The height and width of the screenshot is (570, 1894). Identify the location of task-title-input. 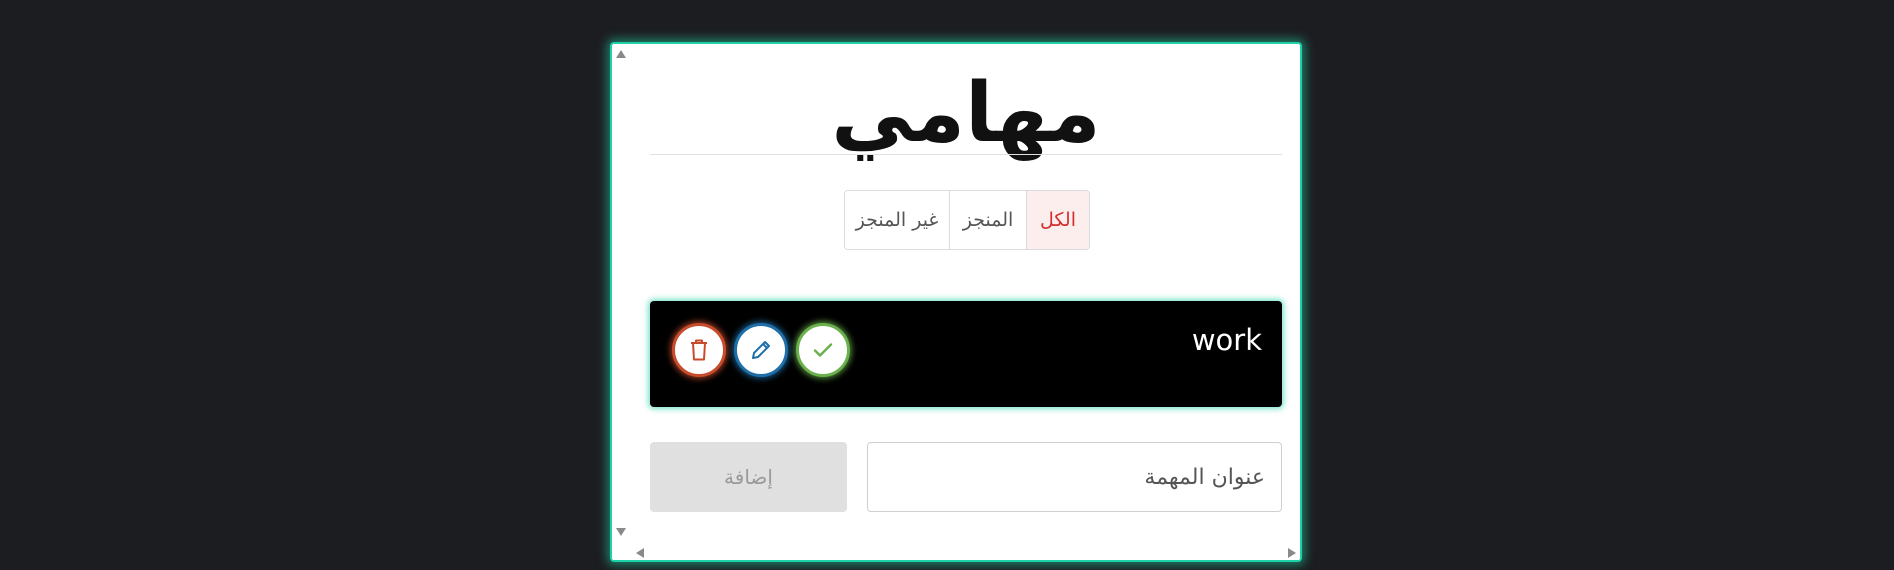
(1074, 477).